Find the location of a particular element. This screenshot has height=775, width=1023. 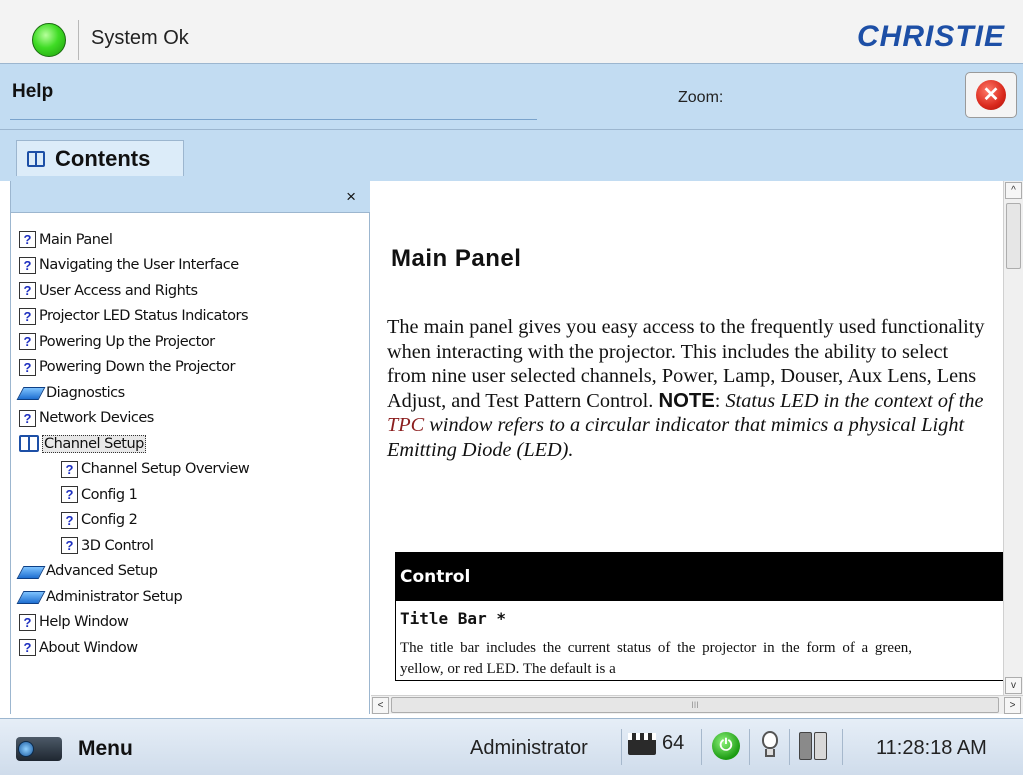

brand-logo: CHRISTIE is located at coordinates (930, 36).